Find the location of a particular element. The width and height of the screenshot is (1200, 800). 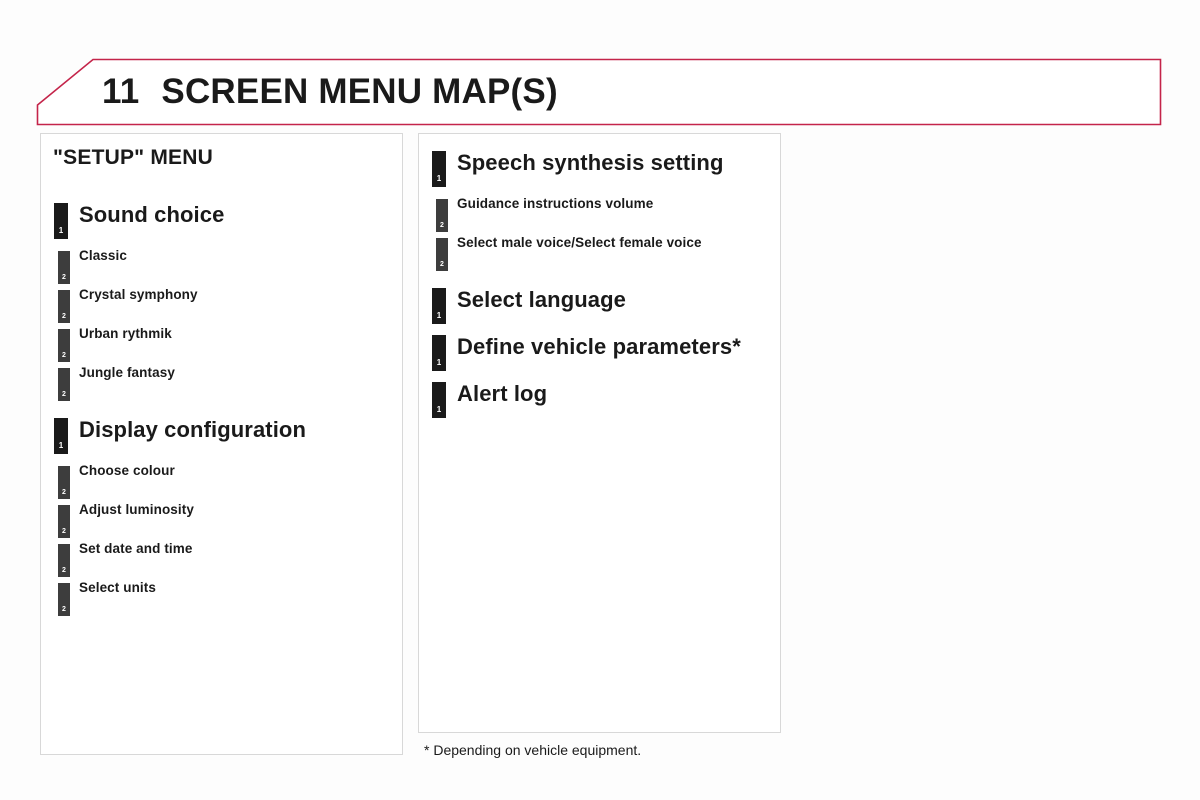

menu-item-label: Display configuration is located at coordinates (193, 429).